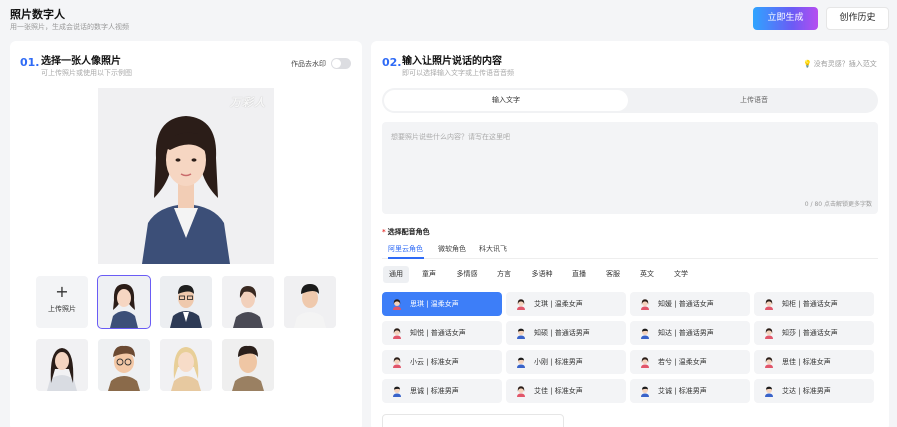 This screenshot has width=897, height=427. I want to click on preview-player, so click(473, 420).